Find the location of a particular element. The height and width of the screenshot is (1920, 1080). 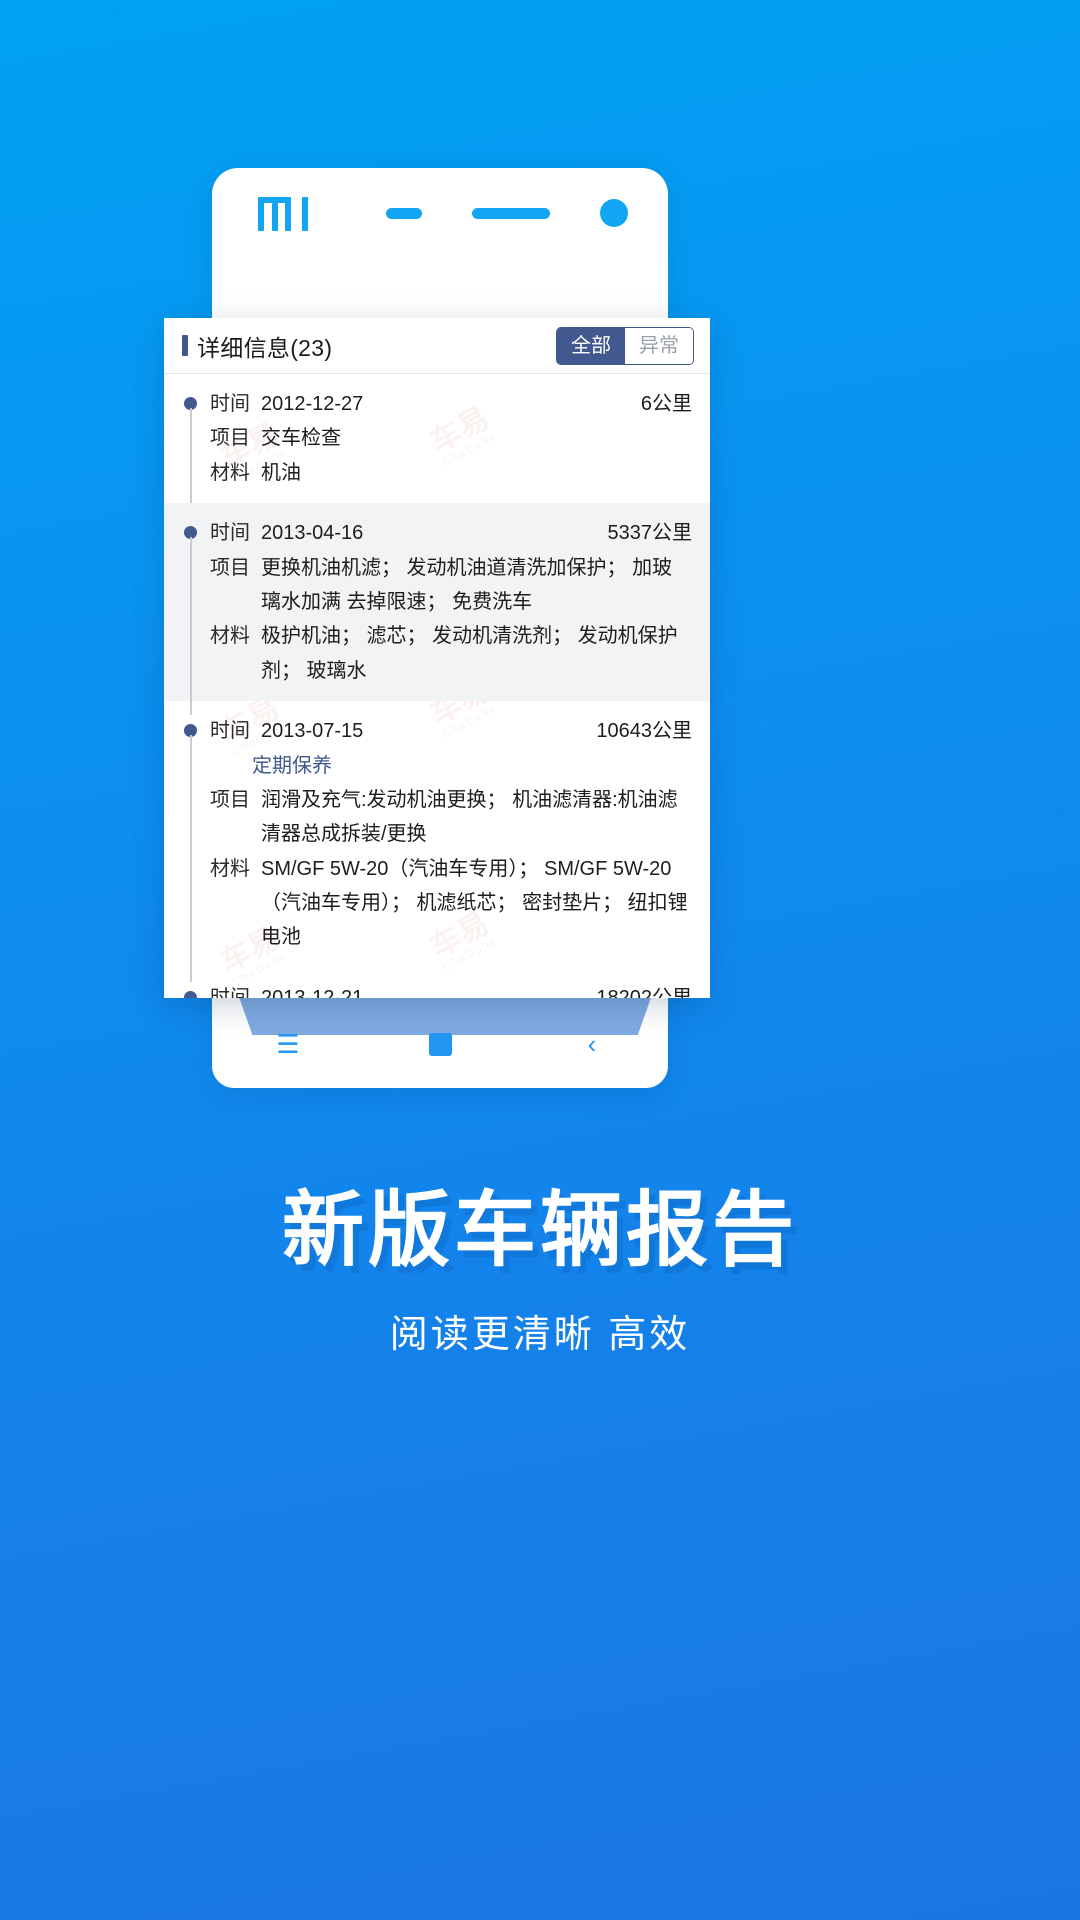

record-project-row: 项目 交车检查 is located at coordinates (451, 438).